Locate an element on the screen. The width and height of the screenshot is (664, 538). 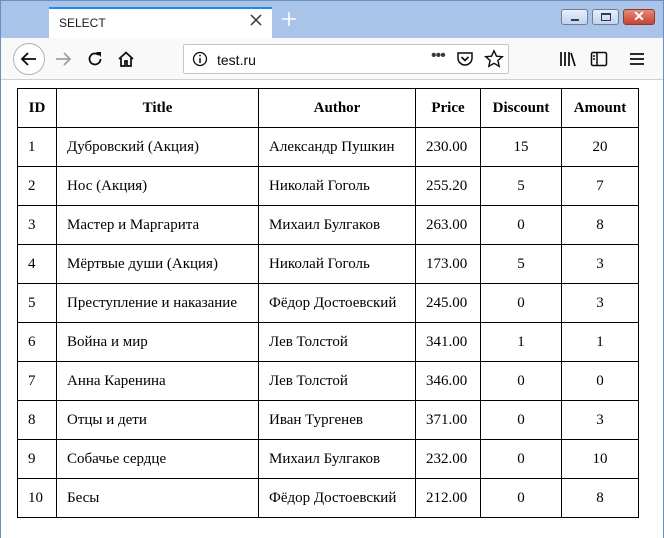
menu-icon is located at coordinates (637, 59).